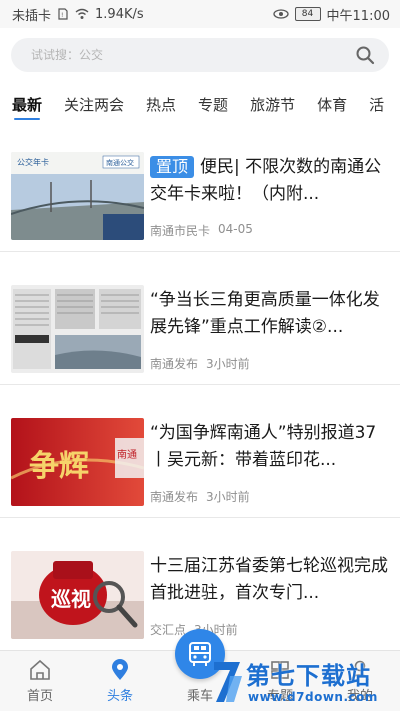  I want to click on bus-icon, so click(200, 654).